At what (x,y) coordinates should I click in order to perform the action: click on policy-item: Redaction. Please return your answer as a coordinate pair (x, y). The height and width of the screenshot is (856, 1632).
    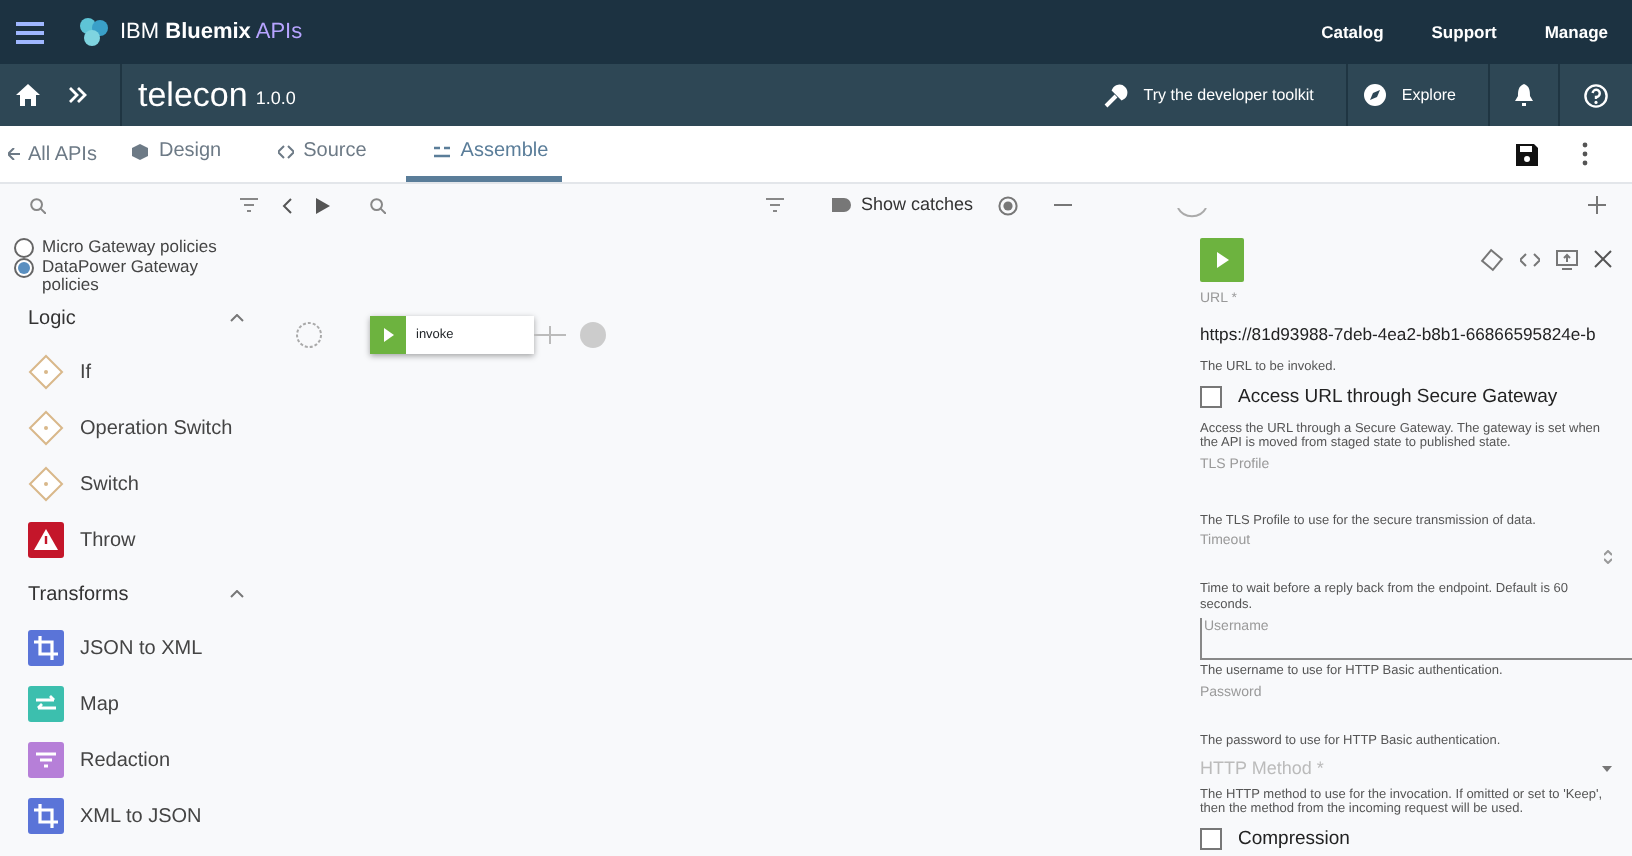
    Looking at the image, I should click on (130, 760).